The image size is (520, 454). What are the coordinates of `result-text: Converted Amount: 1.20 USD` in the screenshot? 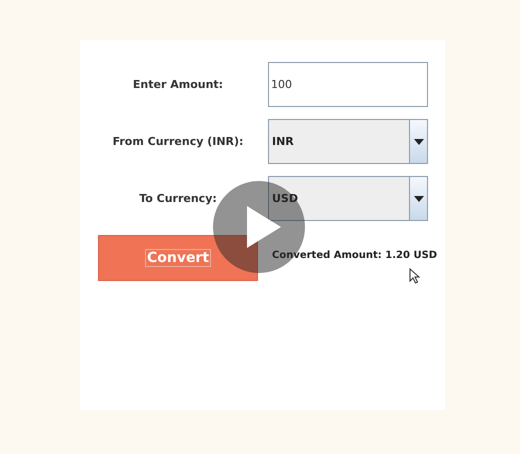 It's located at (355, 255).